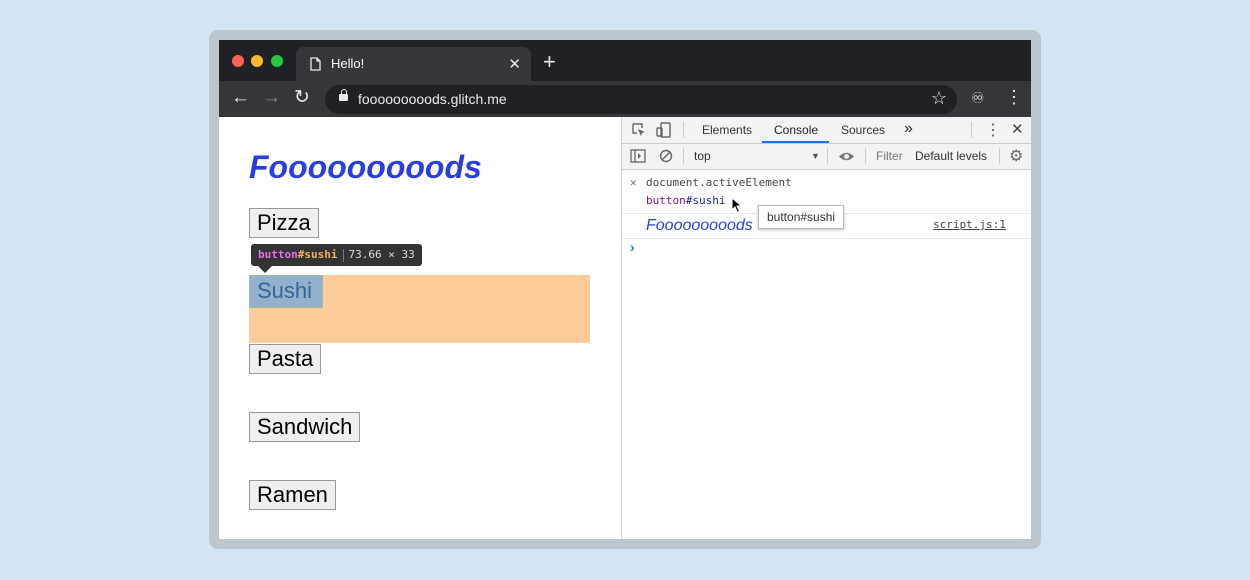  What do you see at coordinates (666, 156) in the screenshot?
I see `clear-console-icon` at bounding box center [666, 156].